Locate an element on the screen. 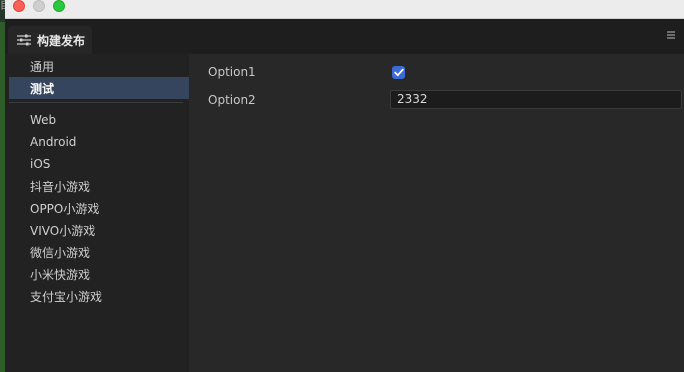 The height and width of the screenshot is (372, 684). minimize-window-button is located at coordinates (39, 6).